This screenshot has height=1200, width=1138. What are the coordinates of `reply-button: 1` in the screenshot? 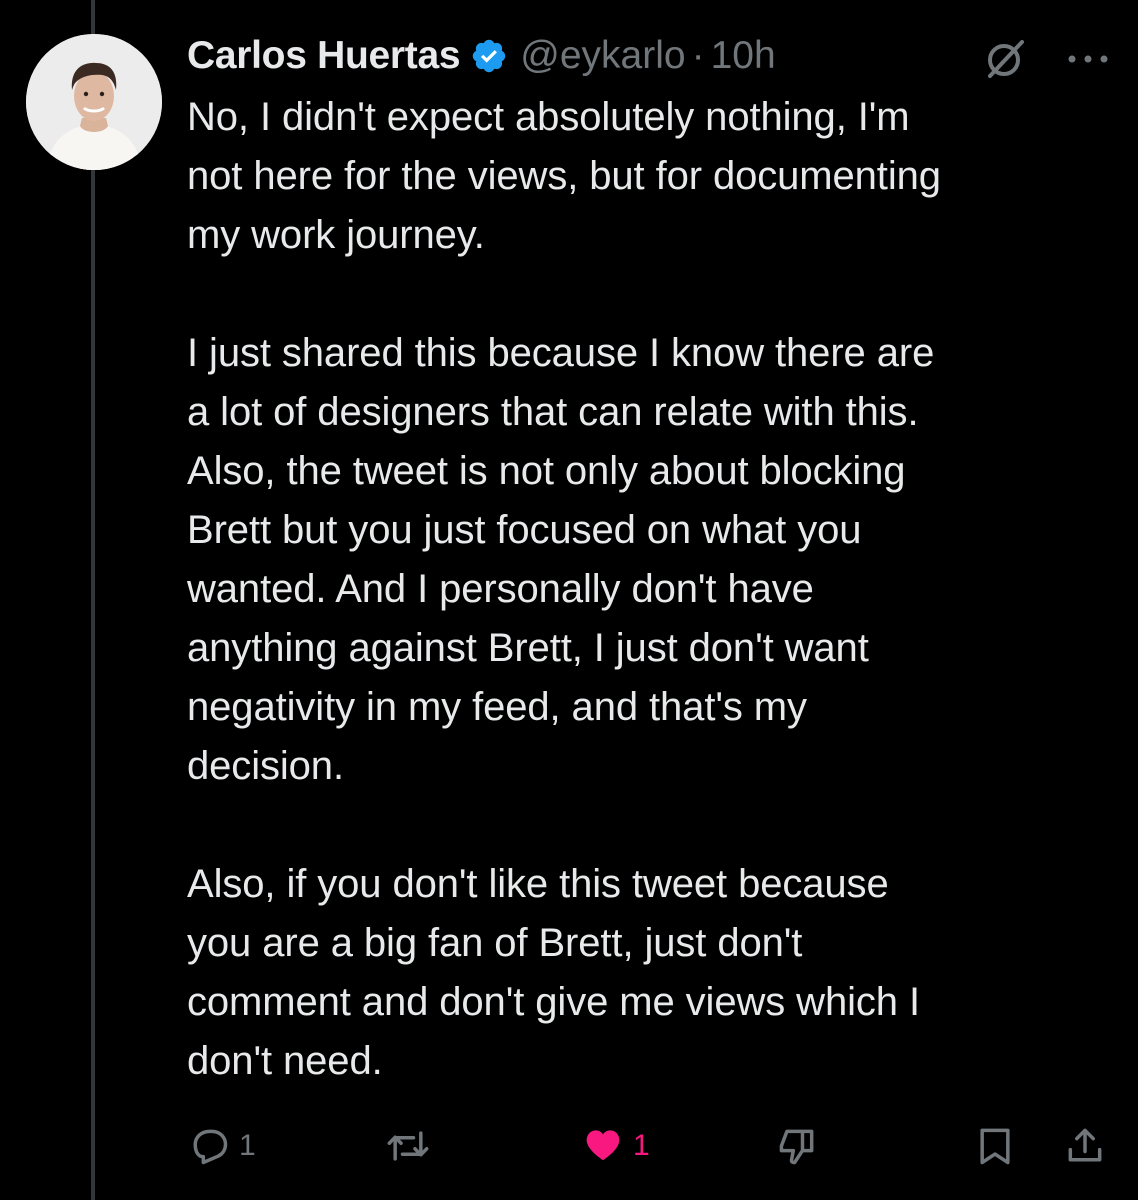 It's located at (221, 1146).